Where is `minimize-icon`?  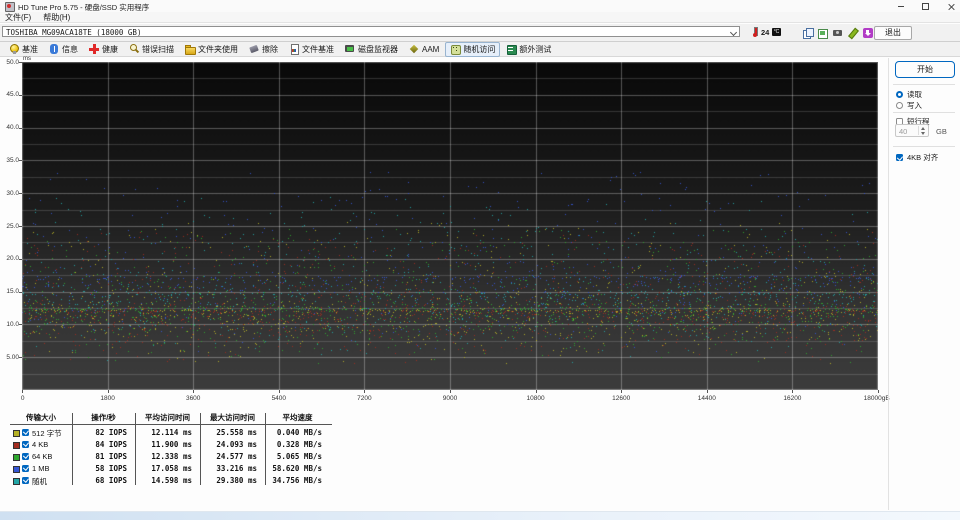 minimize-icon is located at coordinates (901, 6).